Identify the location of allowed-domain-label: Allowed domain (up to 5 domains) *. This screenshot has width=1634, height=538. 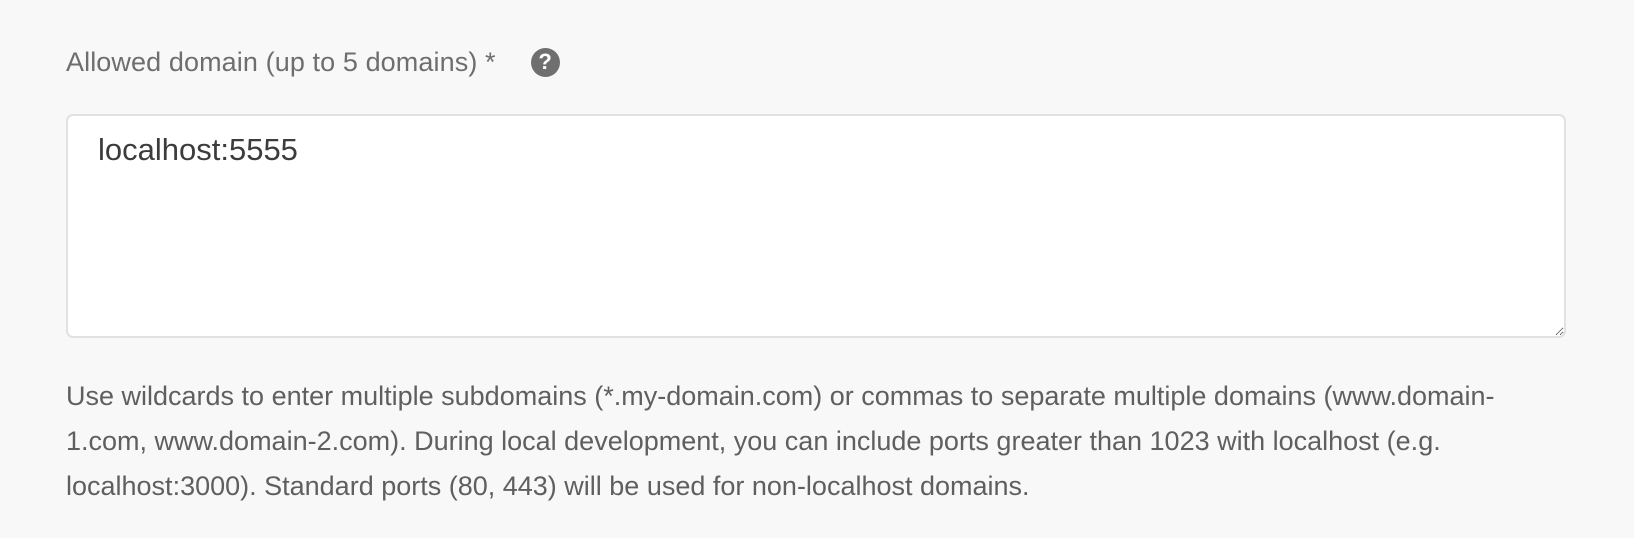
(281, 61).